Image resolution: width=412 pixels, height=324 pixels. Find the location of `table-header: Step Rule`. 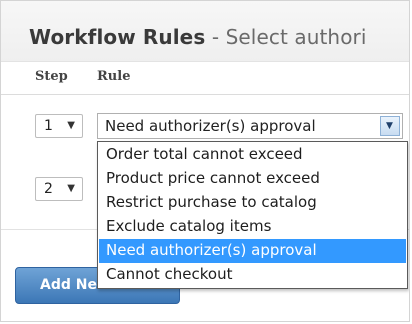

table-header: Step Rule is located at coordinates (205, 78).